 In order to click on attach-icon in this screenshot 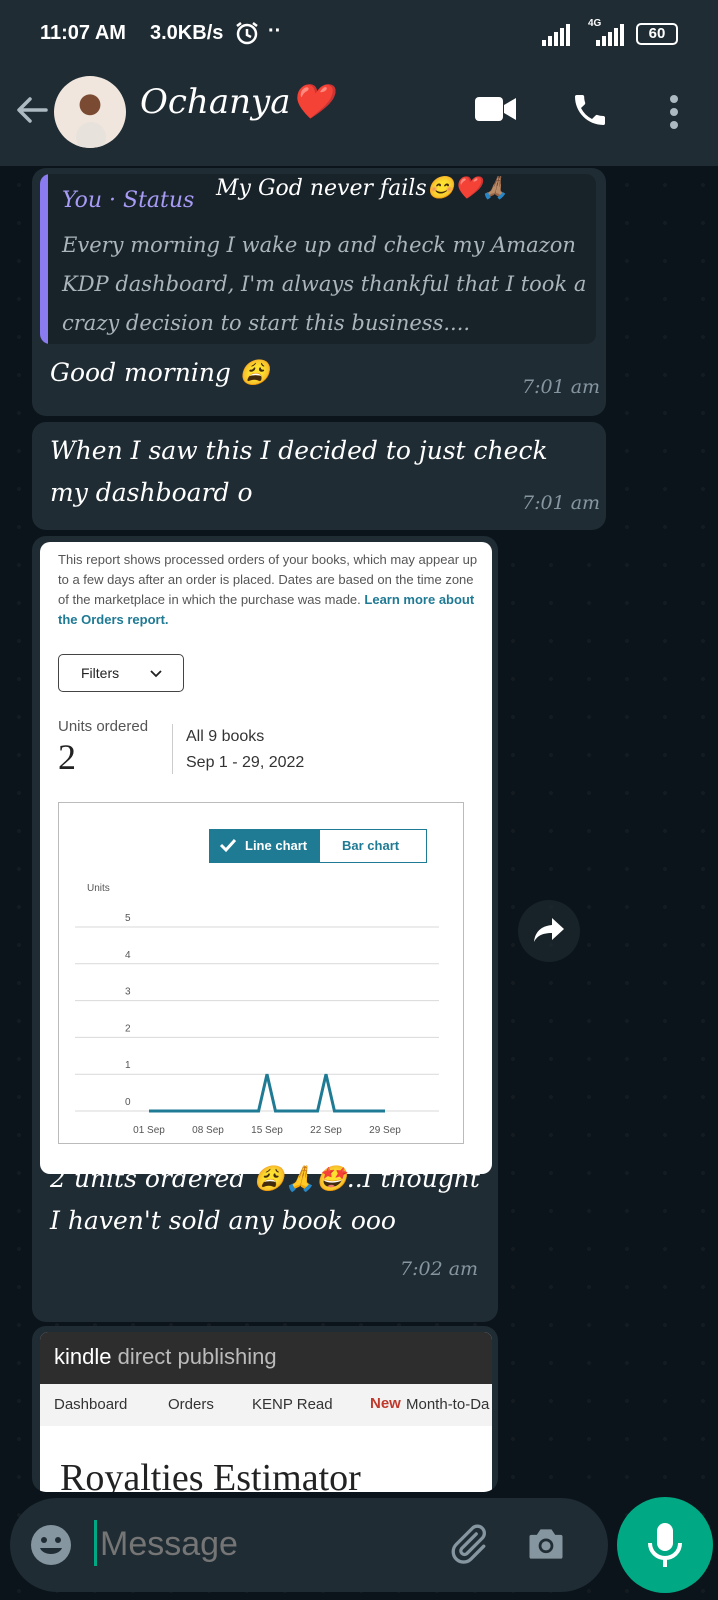, I will do `click(468, 1546)`.